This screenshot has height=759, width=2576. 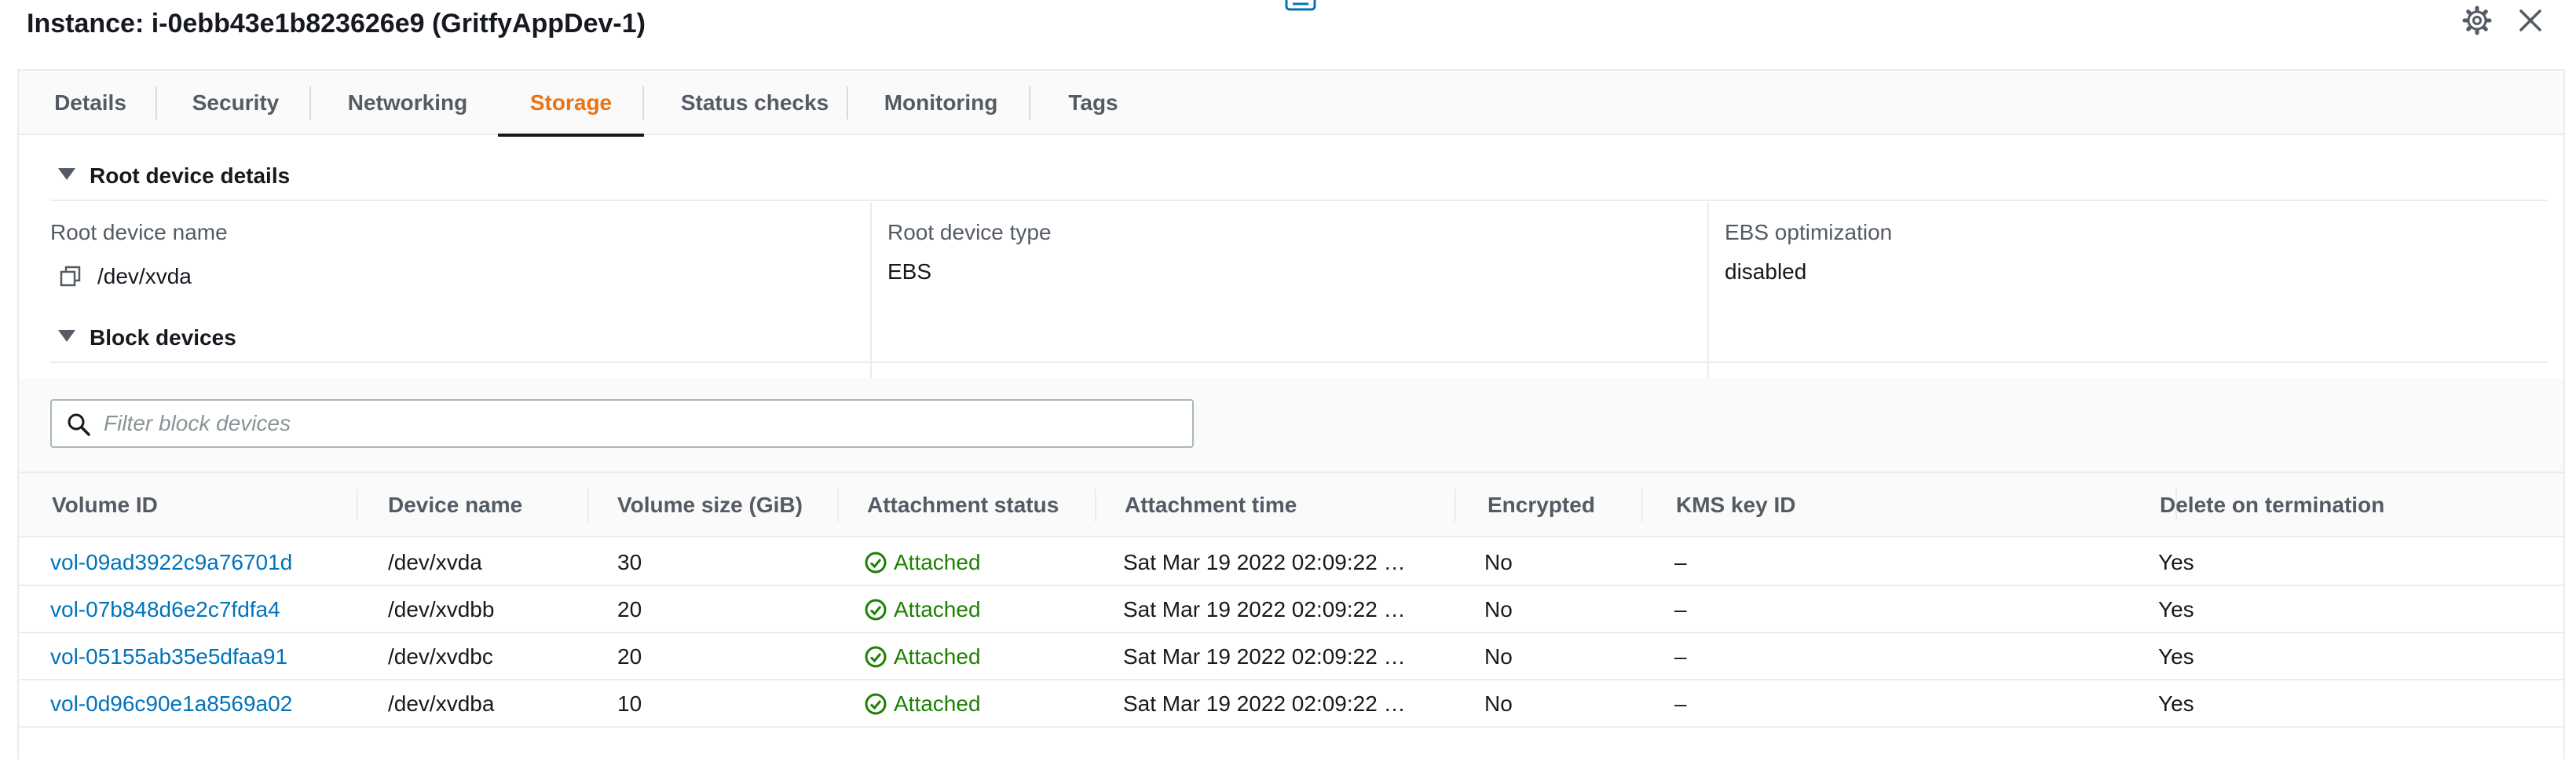 What do you see at coordinates (970, 232) in the screenshot?
I see `root-device-type-label: Root device type` at bounding box center [970, 232].